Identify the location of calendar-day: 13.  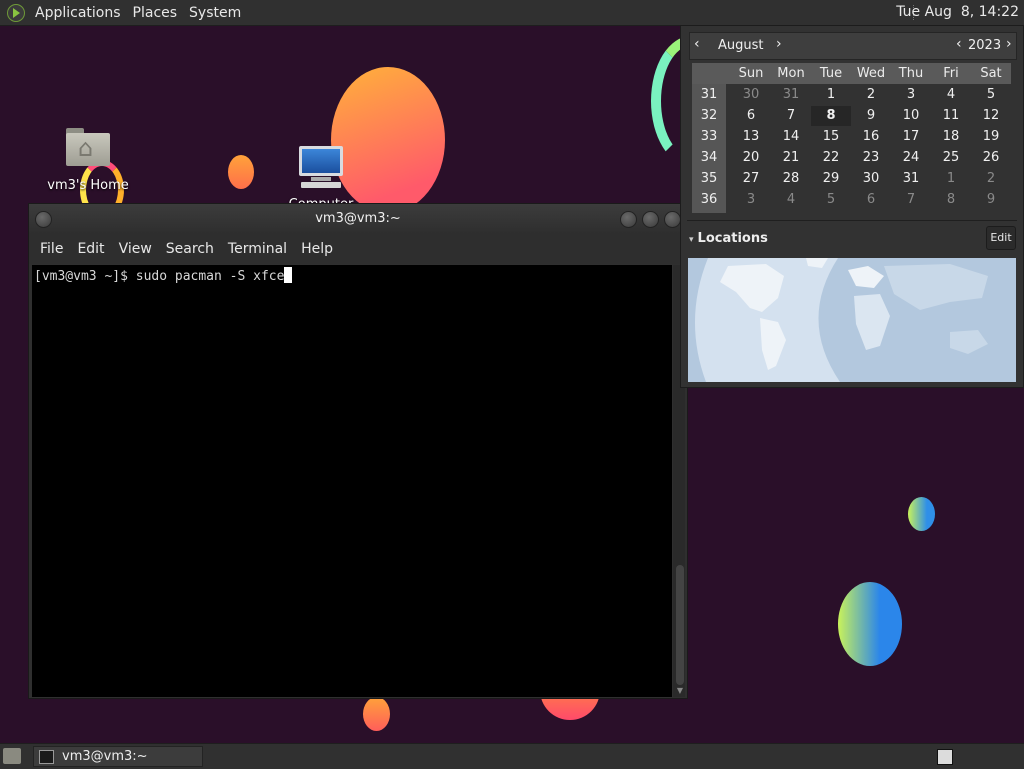
(751, 136).